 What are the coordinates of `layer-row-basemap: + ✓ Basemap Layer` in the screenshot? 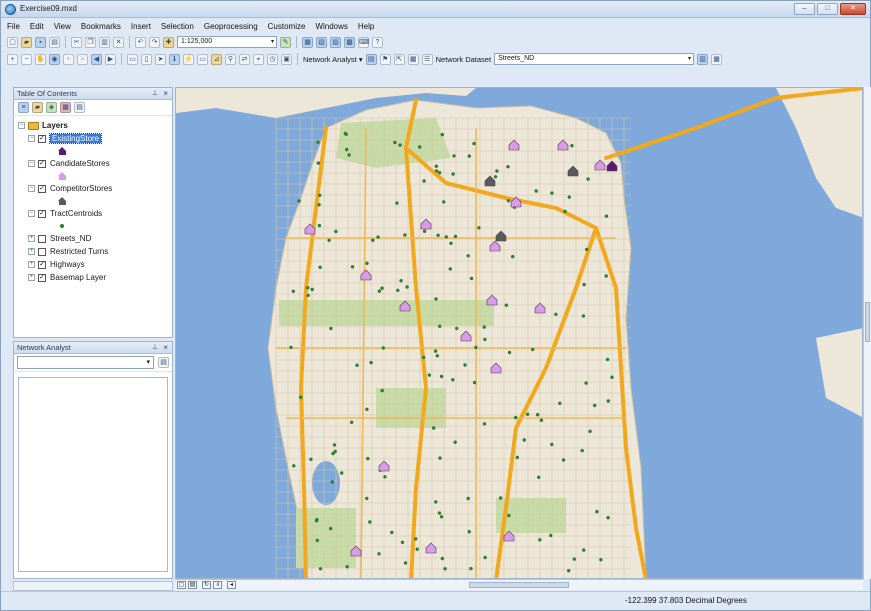 It's located at (95, 277).